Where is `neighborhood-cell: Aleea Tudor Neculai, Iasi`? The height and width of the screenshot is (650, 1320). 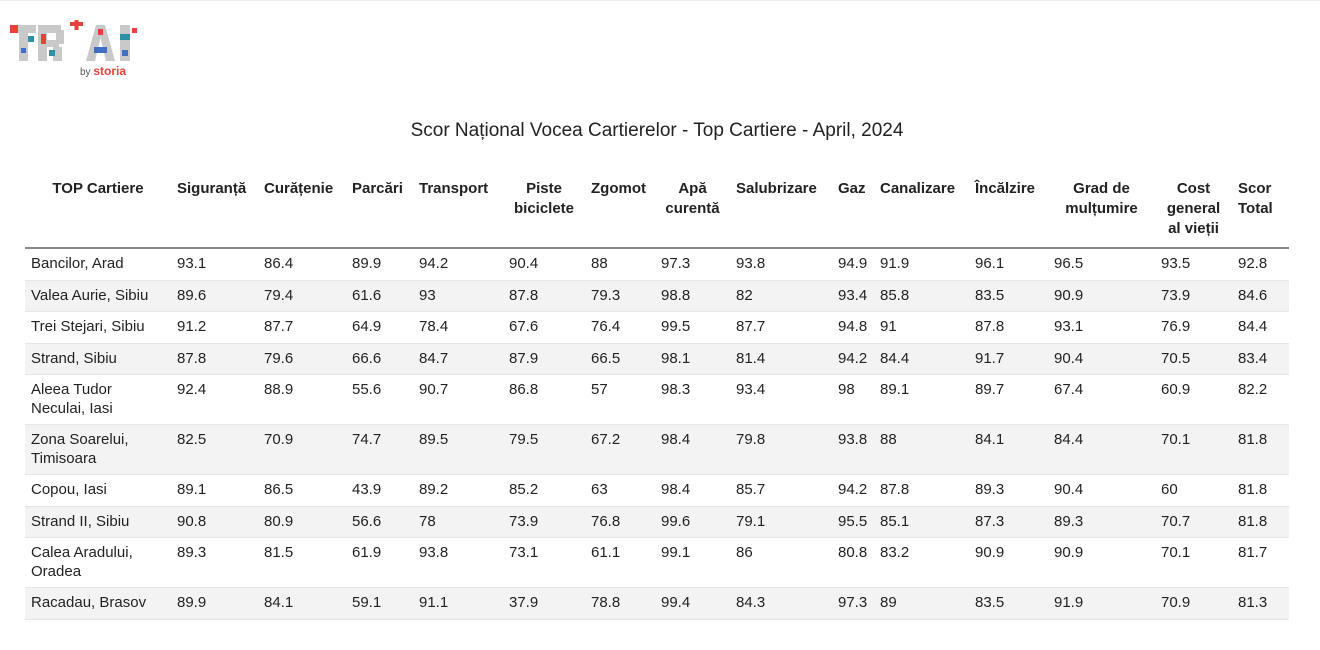 neighborhood-cell: Aleea Tudor Neculai, Iasi is located at coordinates (98, 399).